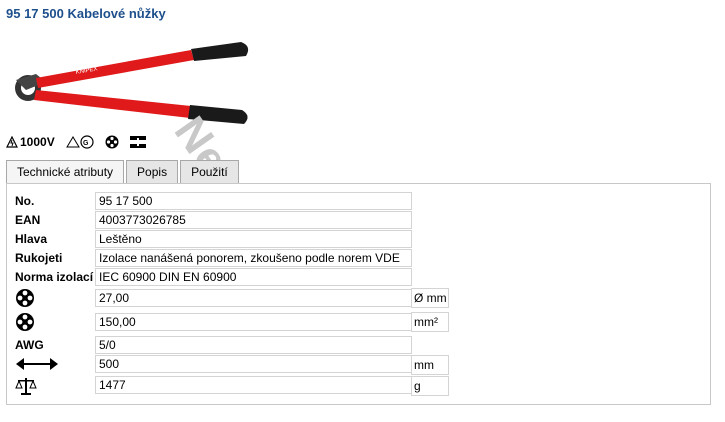  What do you see at coordinates (253, 298) in the screenshot?
I see `attribute-value: 27,00` at bounding box center [253, 298].